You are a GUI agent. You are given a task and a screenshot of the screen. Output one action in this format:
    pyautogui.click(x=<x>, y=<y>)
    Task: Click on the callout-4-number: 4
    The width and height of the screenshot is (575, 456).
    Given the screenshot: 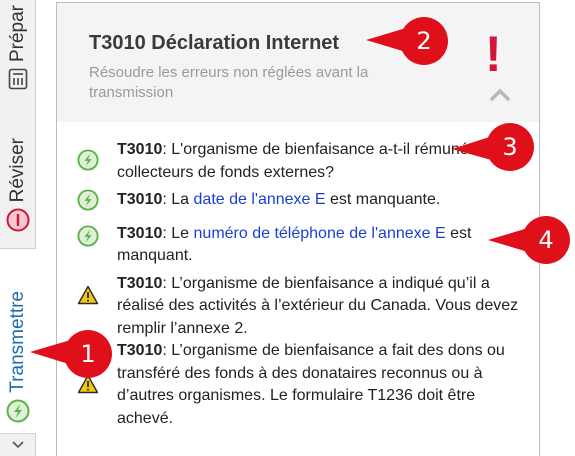 What is the action you would take?
    pyautogui.click(x=546, y=240)
    